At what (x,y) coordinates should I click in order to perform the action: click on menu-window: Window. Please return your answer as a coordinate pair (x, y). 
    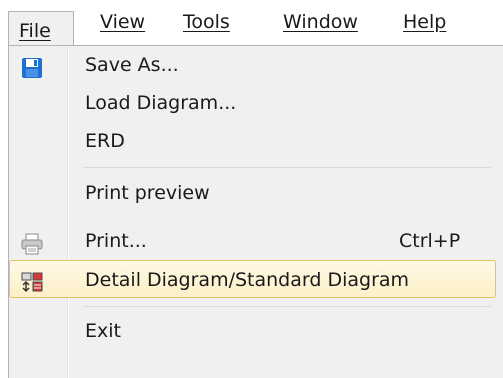
    Looking at the image, I should click on (320, 28).